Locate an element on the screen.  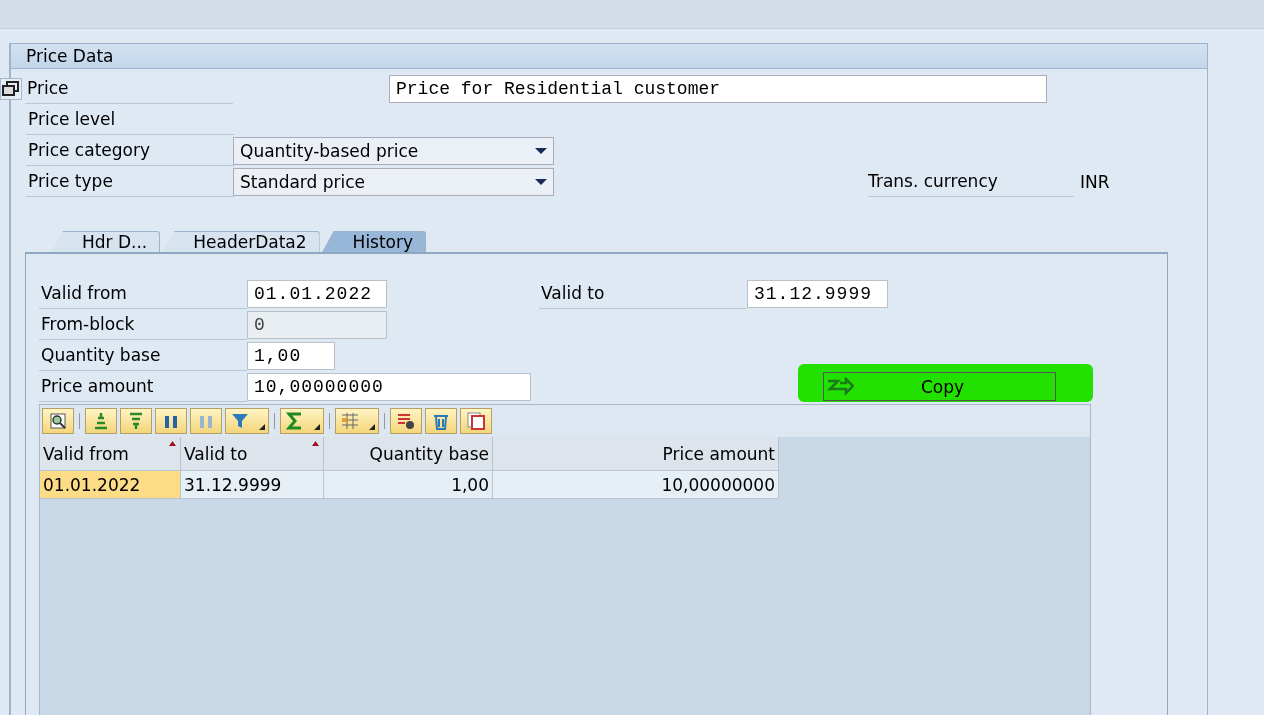
toolbar-document-icon is located at coordinates (476, 421).